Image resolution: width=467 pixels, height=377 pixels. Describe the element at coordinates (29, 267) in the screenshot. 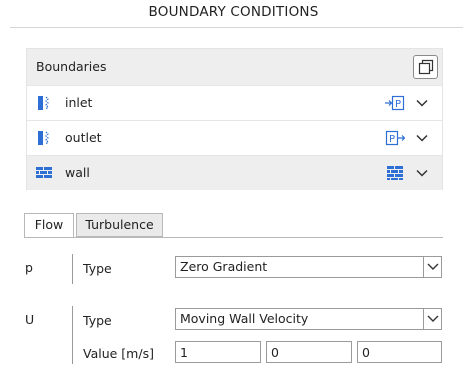

I see `field-p-letter: p` at that location.